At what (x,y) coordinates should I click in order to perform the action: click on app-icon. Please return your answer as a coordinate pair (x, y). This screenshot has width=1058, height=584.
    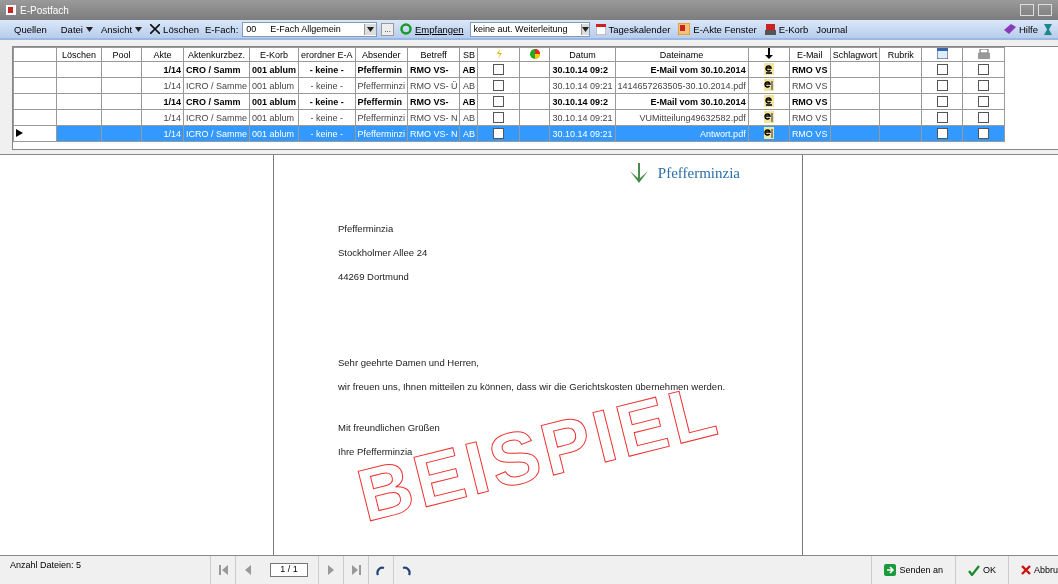
    Looking at the image, I should click on (11, 10).